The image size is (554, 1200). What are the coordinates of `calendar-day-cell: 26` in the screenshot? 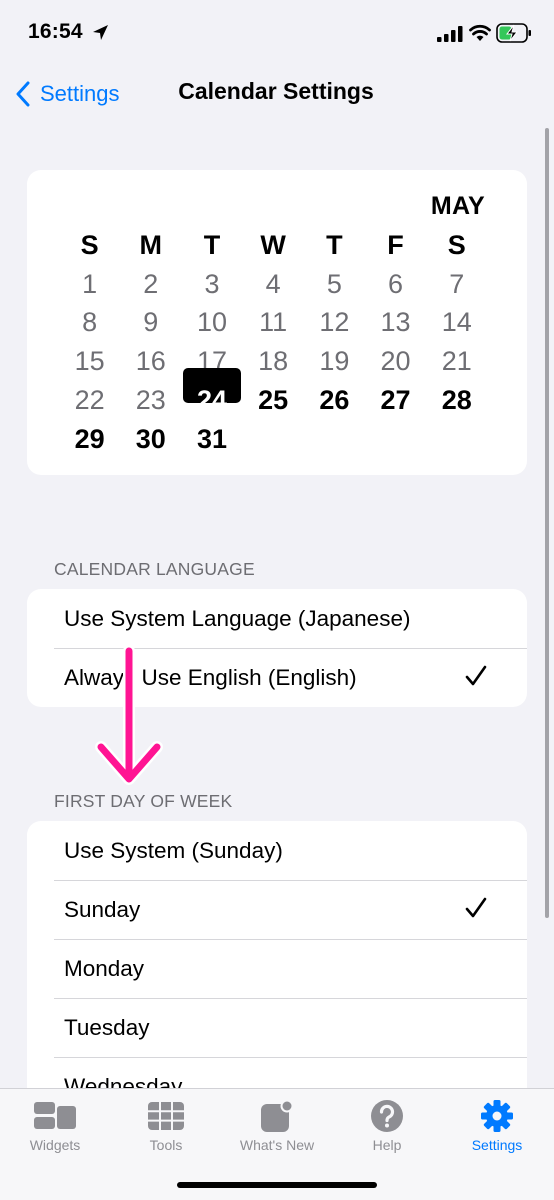 It's located at (334, 400).